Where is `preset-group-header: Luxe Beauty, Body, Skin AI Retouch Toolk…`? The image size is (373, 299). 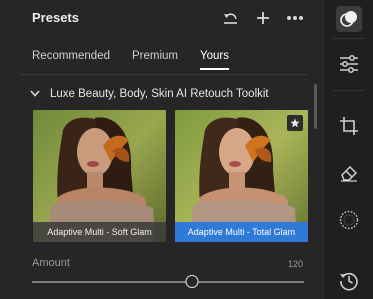
preset-group-header: Luxe Beauty, Body, Skin AI Retouch Toolk… is located at coordinates (149, 94).